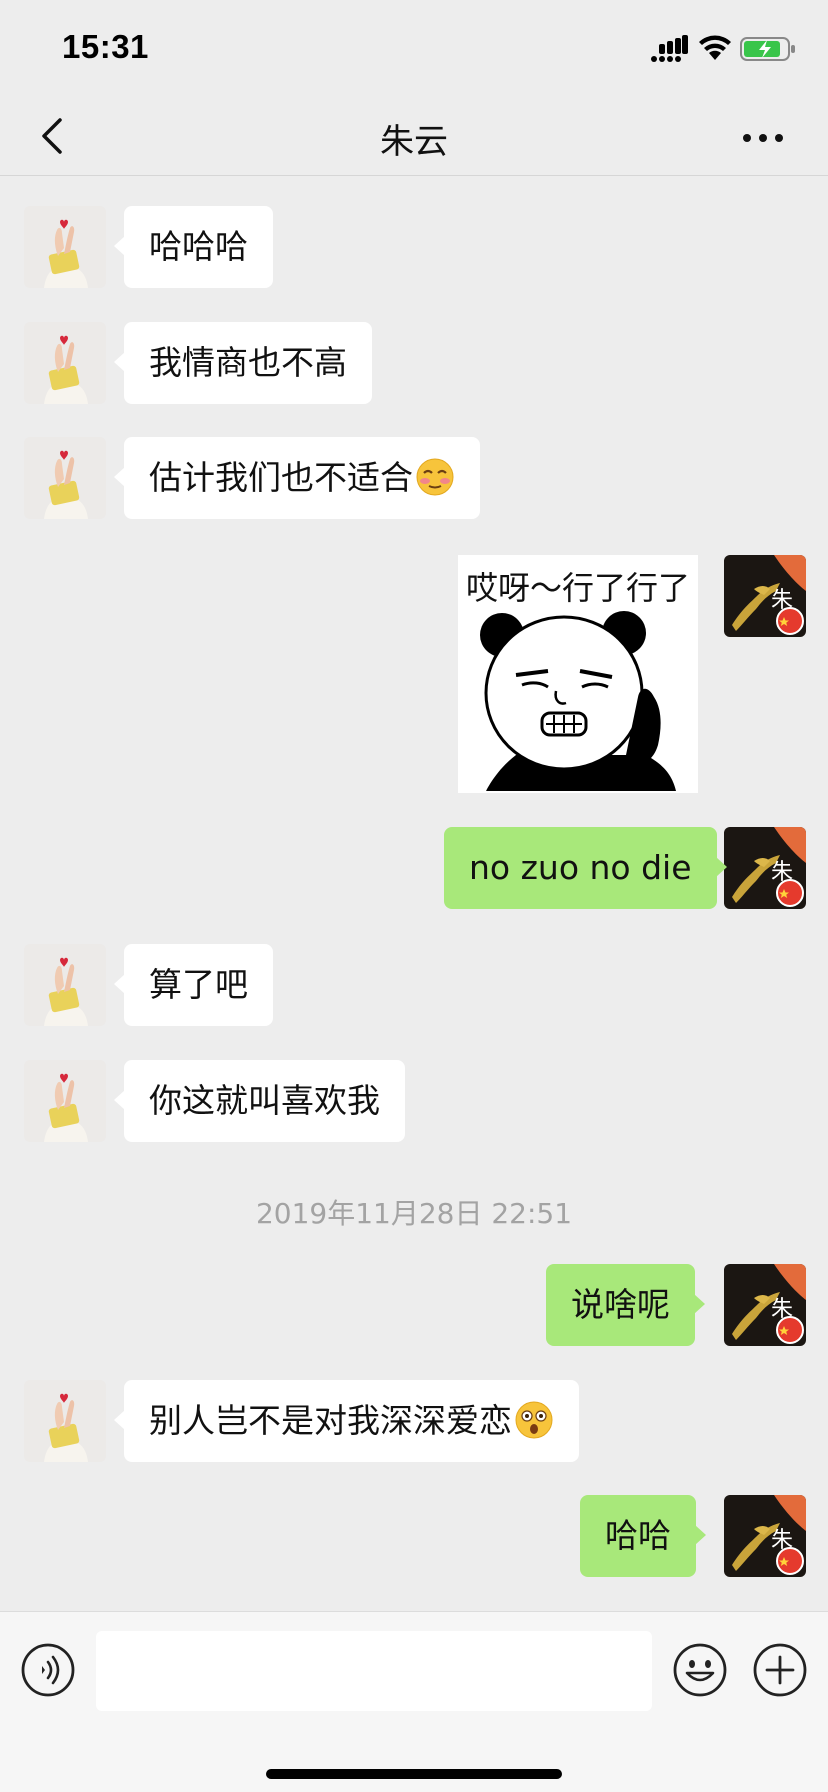 This screenshot has height=1792, width=828. What do you see at coordinates (198, 246) in the screenshot?
I see `message-text: 哈哈哈` at bounding box center [198, 246].